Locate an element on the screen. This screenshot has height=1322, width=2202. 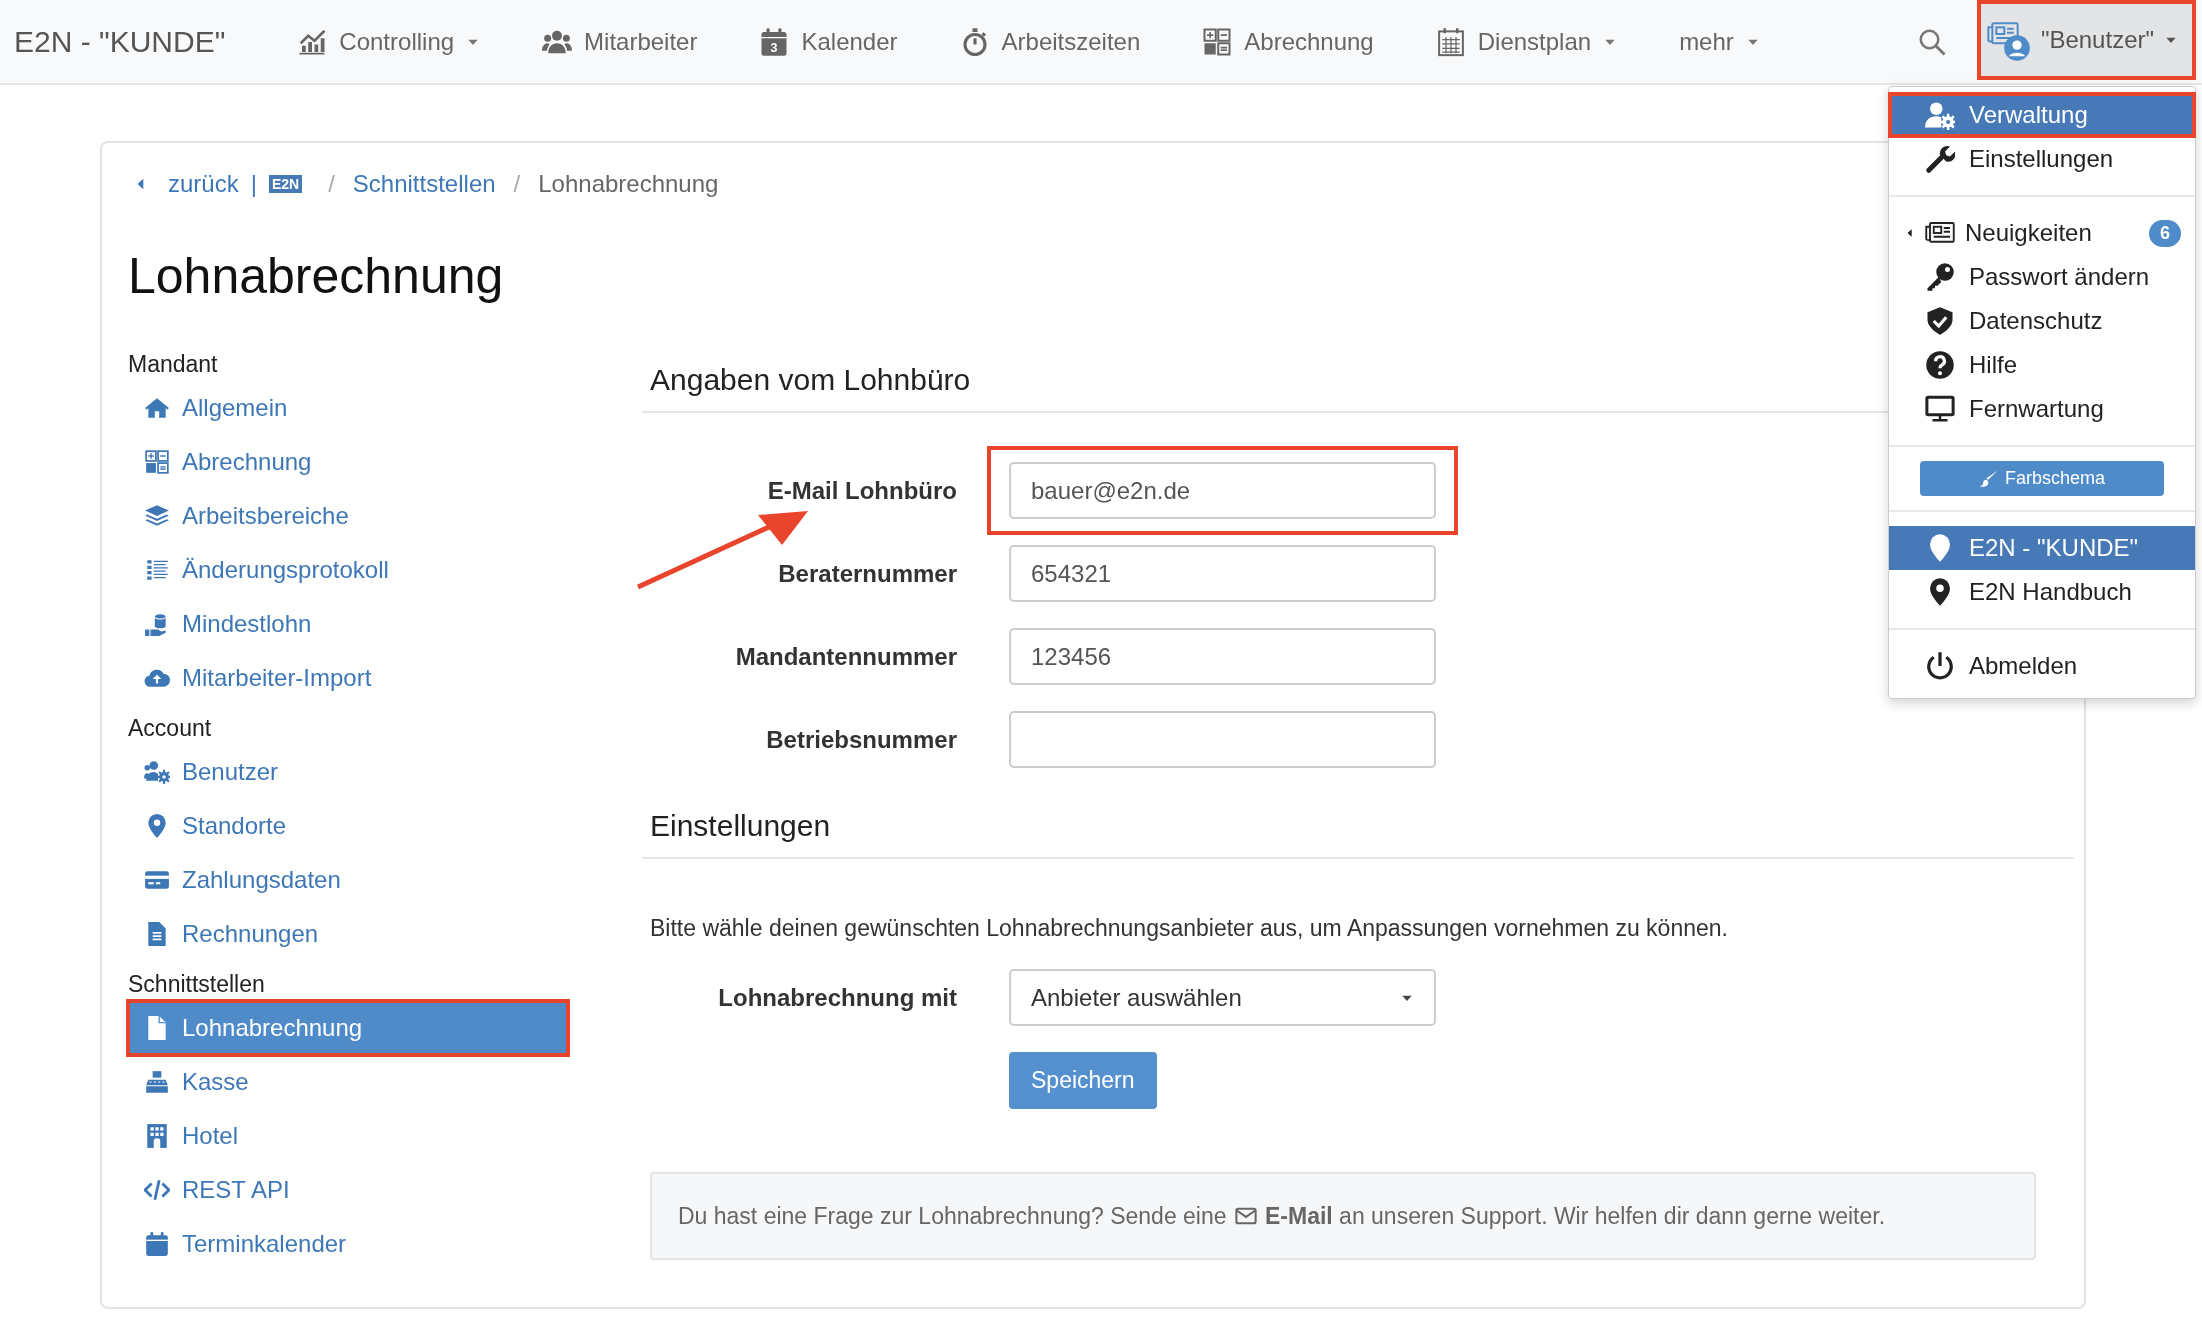
input-field: bauer@e2n.de is located at coordinates (1222, 490).